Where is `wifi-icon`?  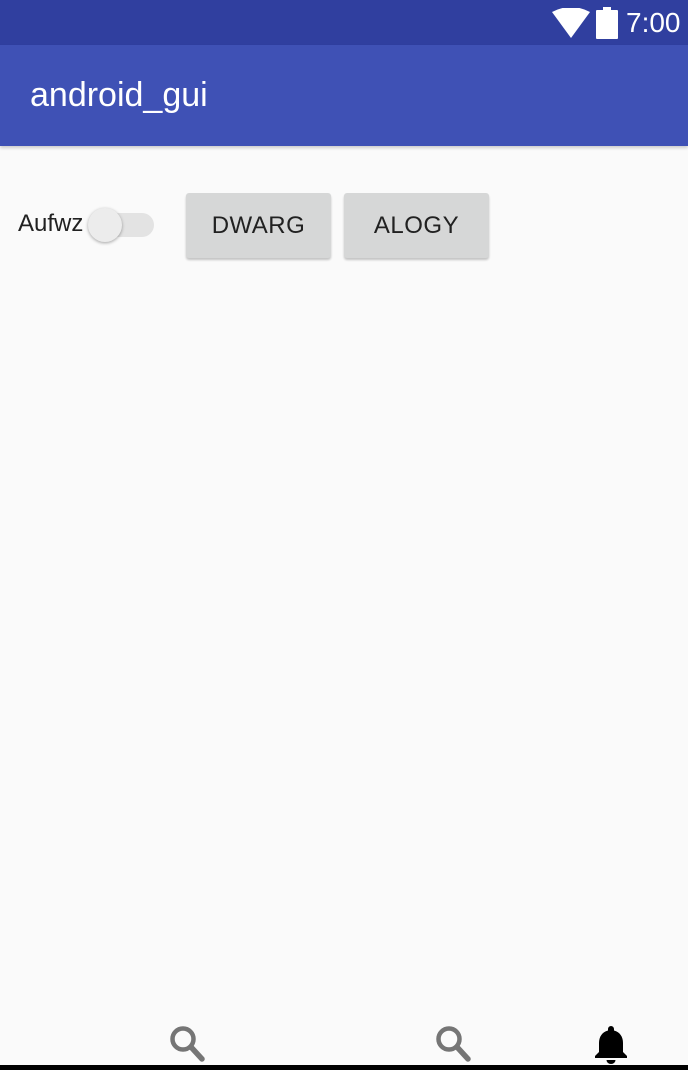
wifi-icon is located at coordinates (571, 23).